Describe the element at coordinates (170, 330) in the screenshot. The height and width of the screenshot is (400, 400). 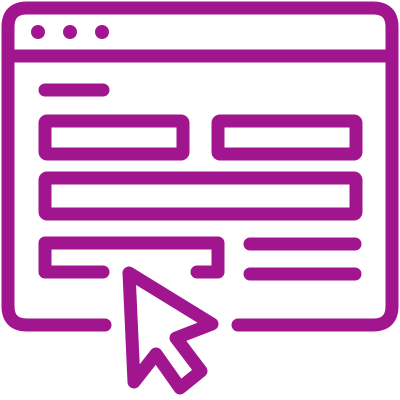
I see `mouse-pointer-icon` at that location.